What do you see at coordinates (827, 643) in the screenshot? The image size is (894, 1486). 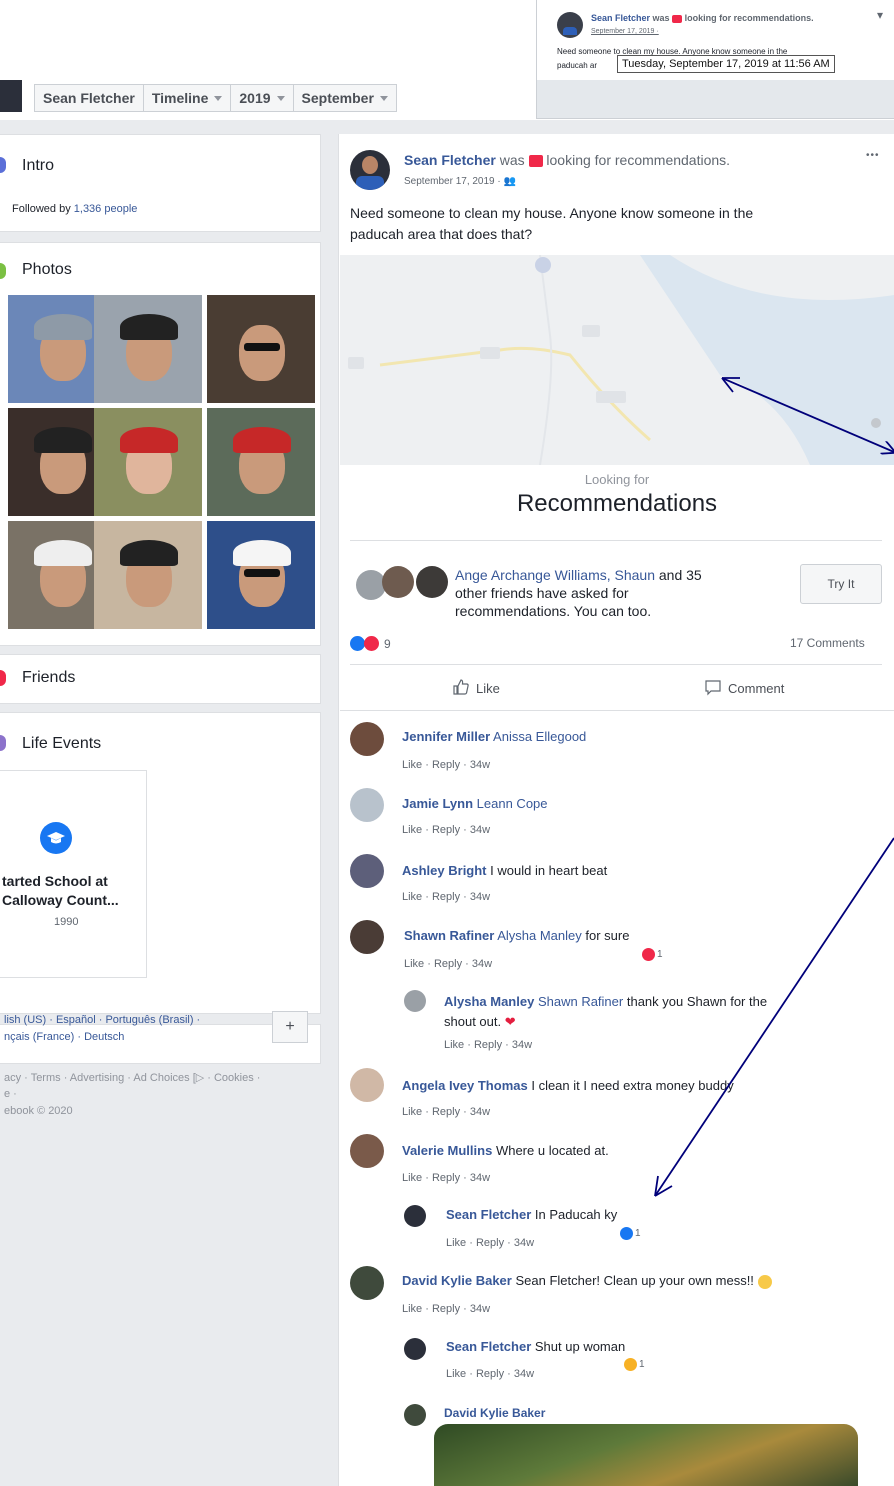 I see `comments-count: 17 Comments` at bounding box center [827, 643].